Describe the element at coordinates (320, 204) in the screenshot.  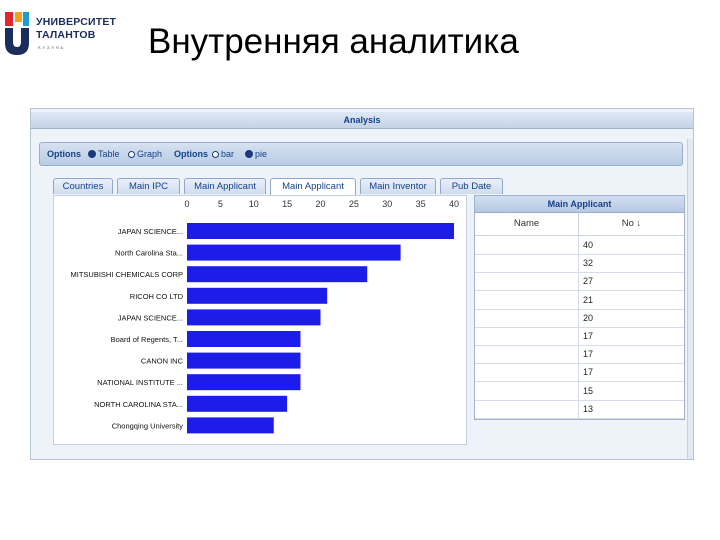
I see `x-tick-label: 20` at that location.